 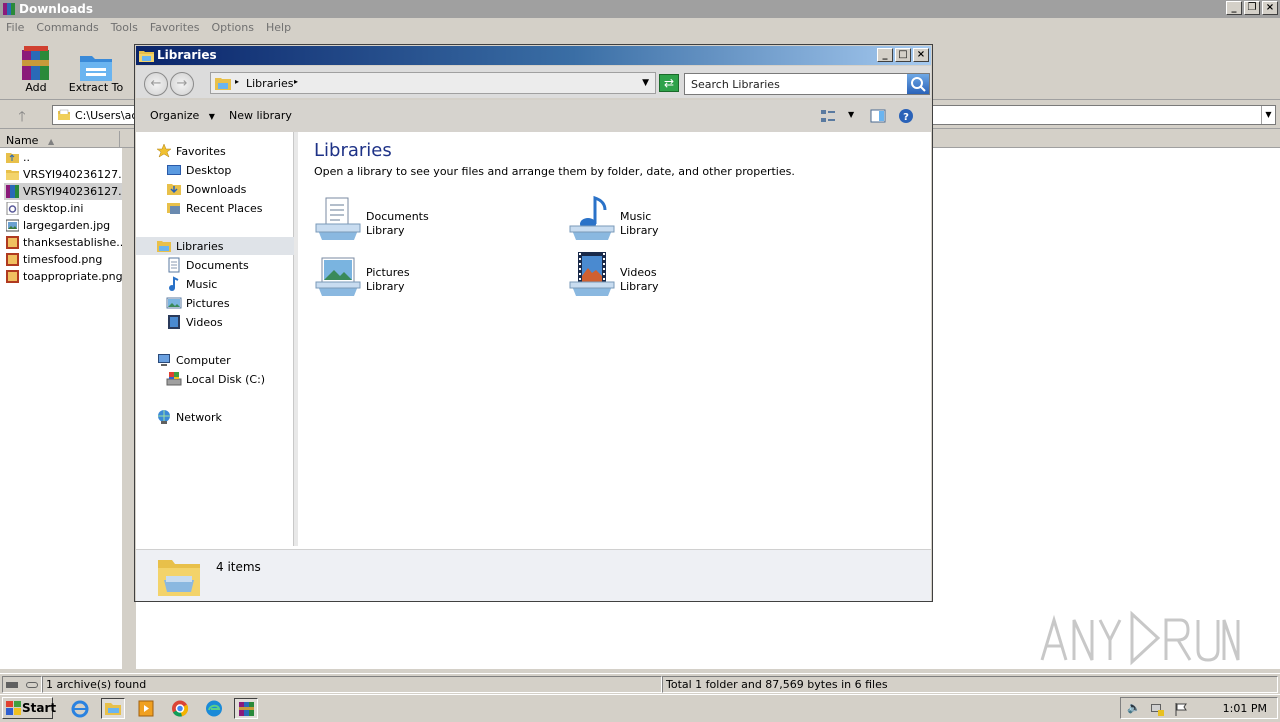 What do you see at coordinates (200, 246) in the screenshot?
I see `nav-label: Libraries` at bounding box center [200, 246].